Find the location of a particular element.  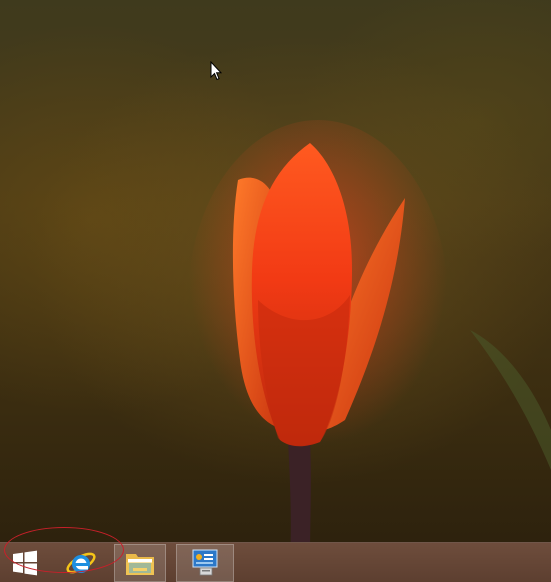

windows-logo-icon is located at coordinates (25, 563).